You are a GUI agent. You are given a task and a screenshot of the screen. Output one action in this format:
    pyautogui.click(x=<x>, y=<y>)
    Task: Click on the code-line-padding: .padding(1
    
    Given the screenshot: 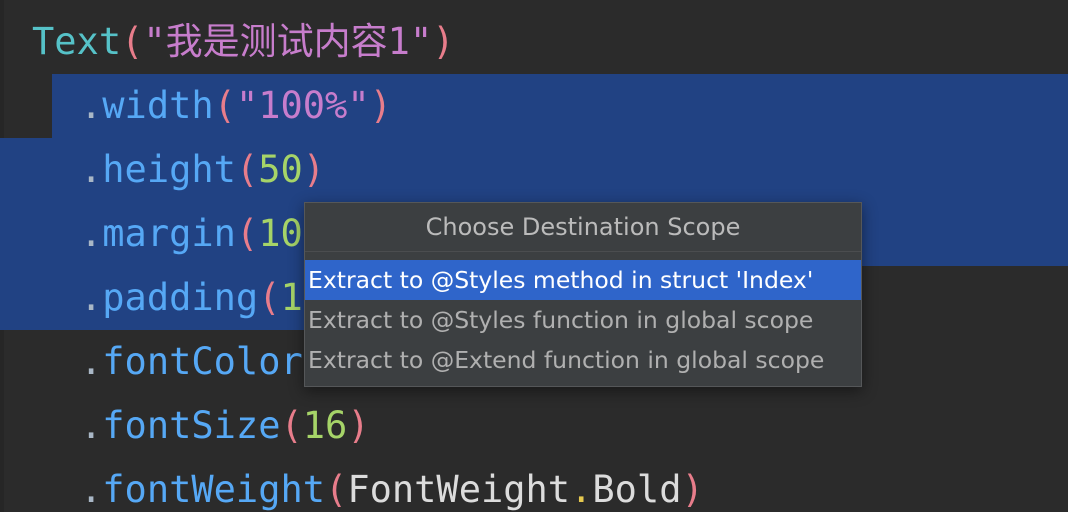 What is the action you would take?
    pyautogui.click(x=151, y=298)
    